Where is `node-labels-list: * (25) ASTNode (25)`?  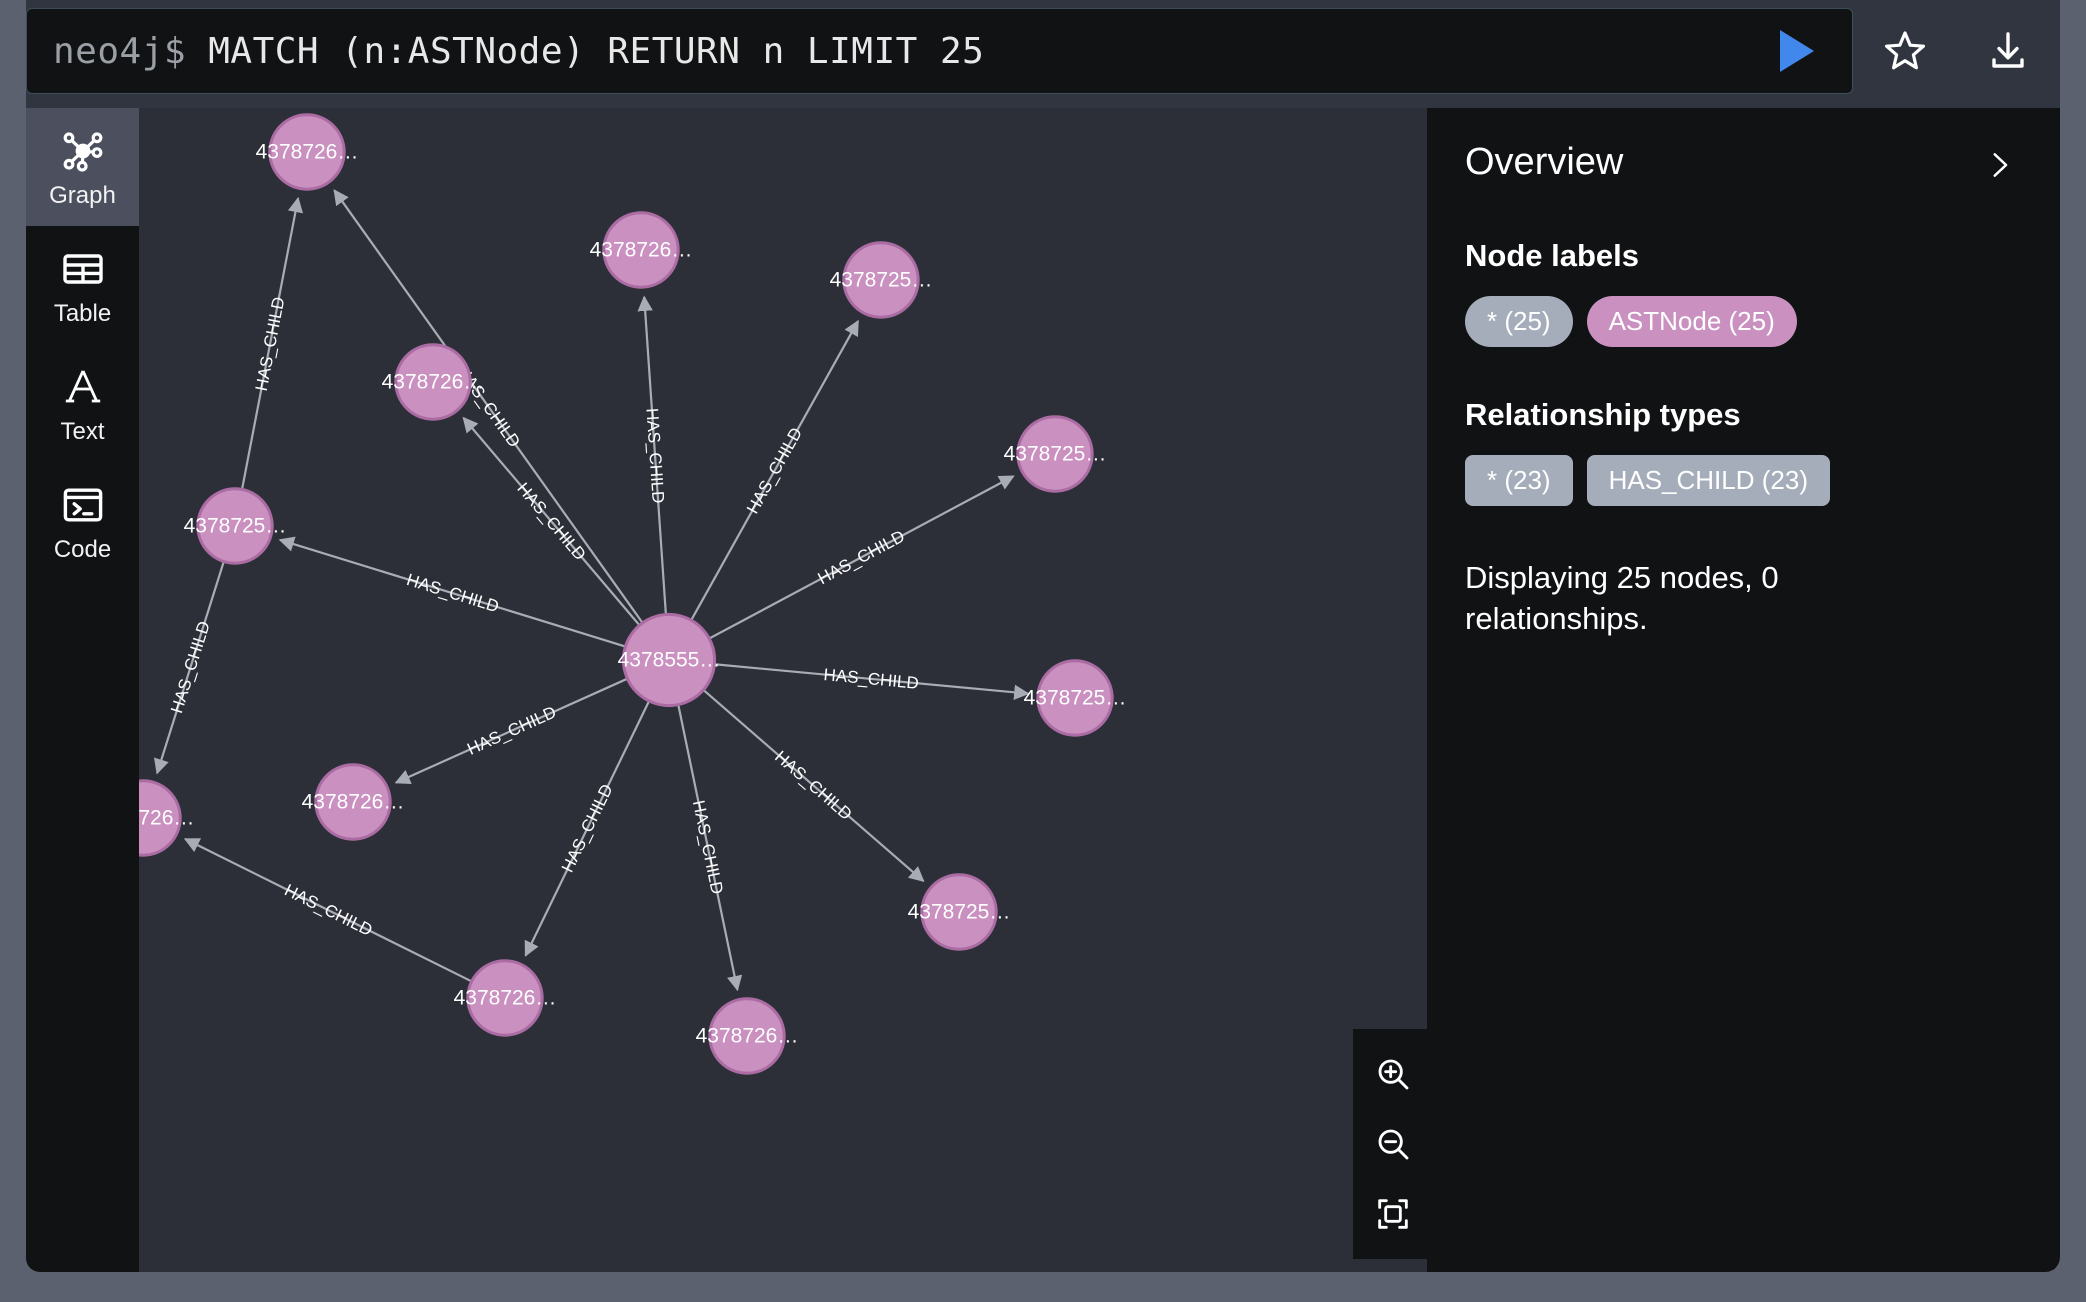 node-labels-list: * (25) ASTNode (25) is located at coordinates (1743, 322).